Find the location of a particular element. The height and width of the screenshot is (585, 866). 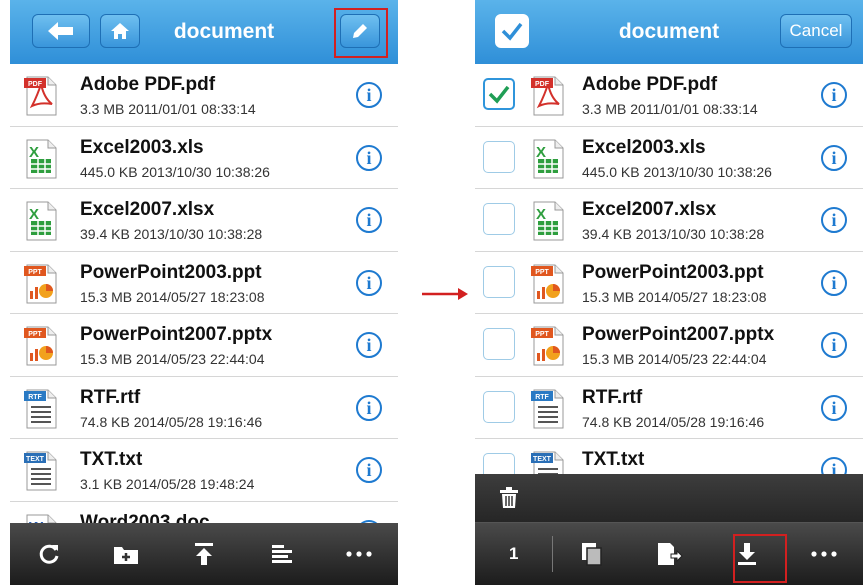

file-name: Excel2003.xls is located at coordinates (644, 147).